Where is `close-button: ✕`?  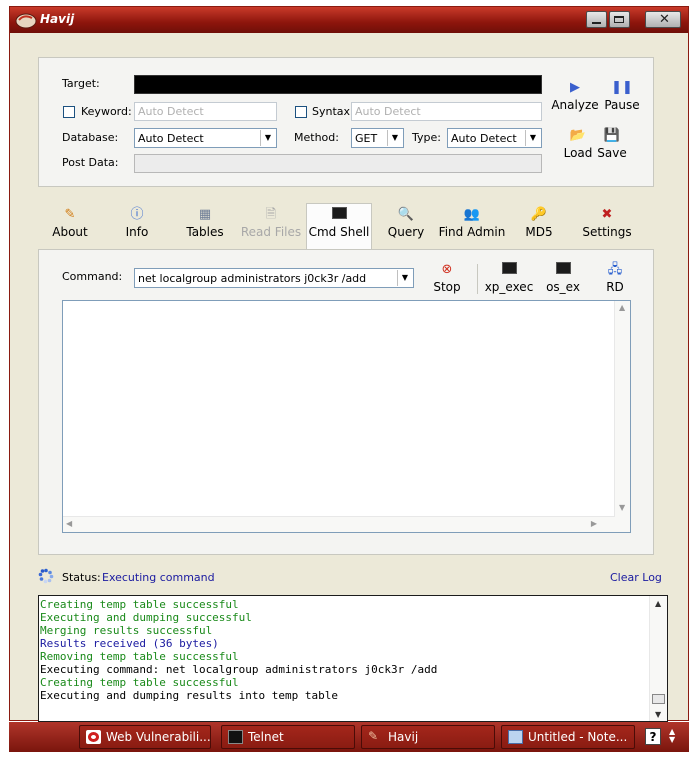 close-button: ✕ is located at coordinates (663, 19).